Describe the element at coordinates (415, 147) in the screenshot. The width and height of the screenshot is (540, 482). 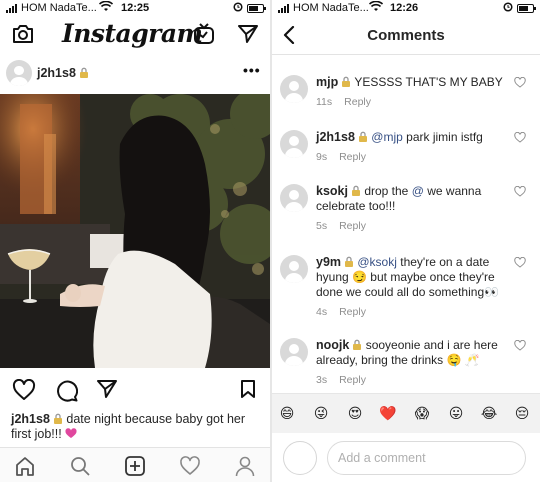
I see `comment-body: j2h1s8 @mjp park jimin istfg 9s Reply` at that location.